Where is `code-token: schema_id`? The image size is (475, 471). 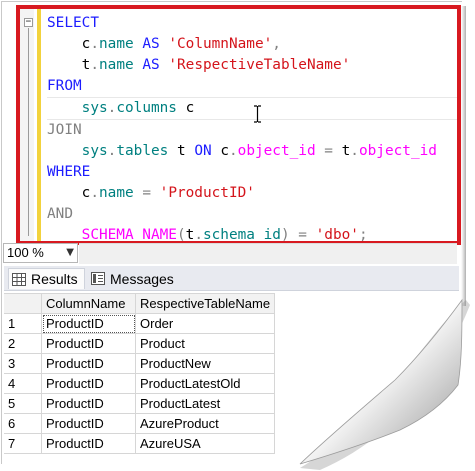
code-token: schema_id is located at coordinates (241, 235).